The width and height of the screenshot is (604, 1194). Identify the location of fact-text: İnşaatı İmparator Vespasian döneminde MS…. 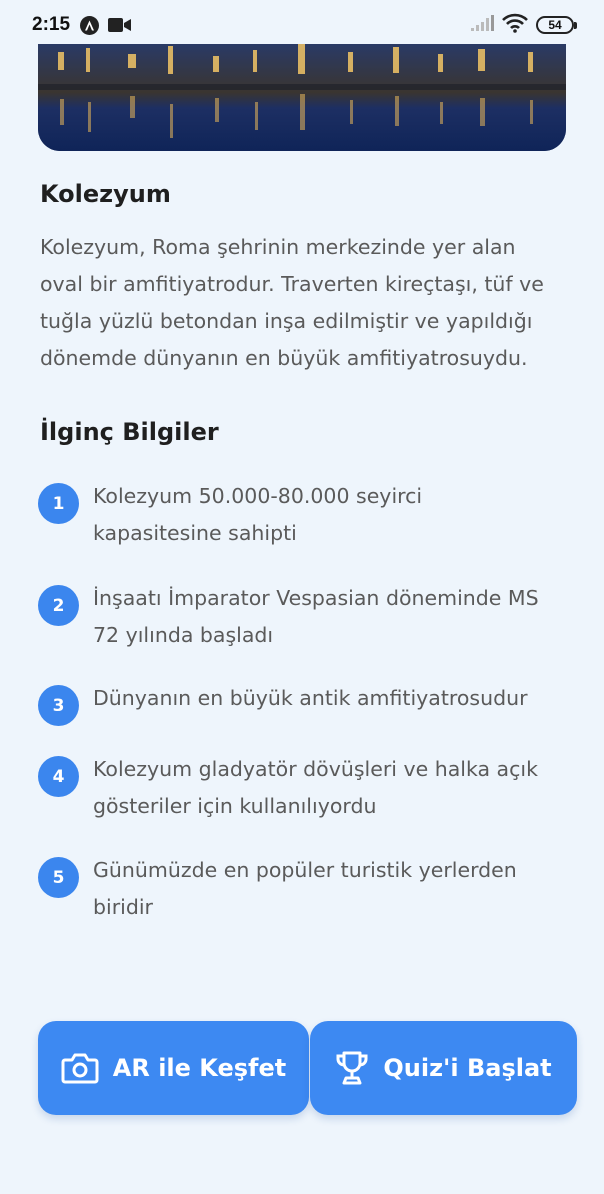
(316, 617).